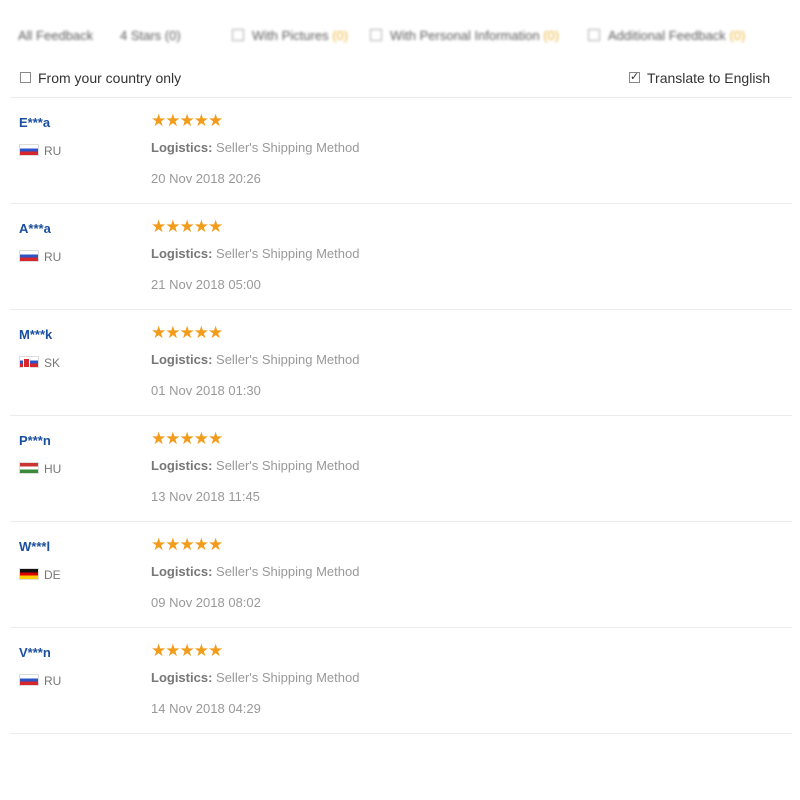 The width and height of the screenshot is (800, 800). Describe the element at coordinates (206, 284) in the screenshot. I see `review-date: 21 Nov 2018 05:00` at that location.